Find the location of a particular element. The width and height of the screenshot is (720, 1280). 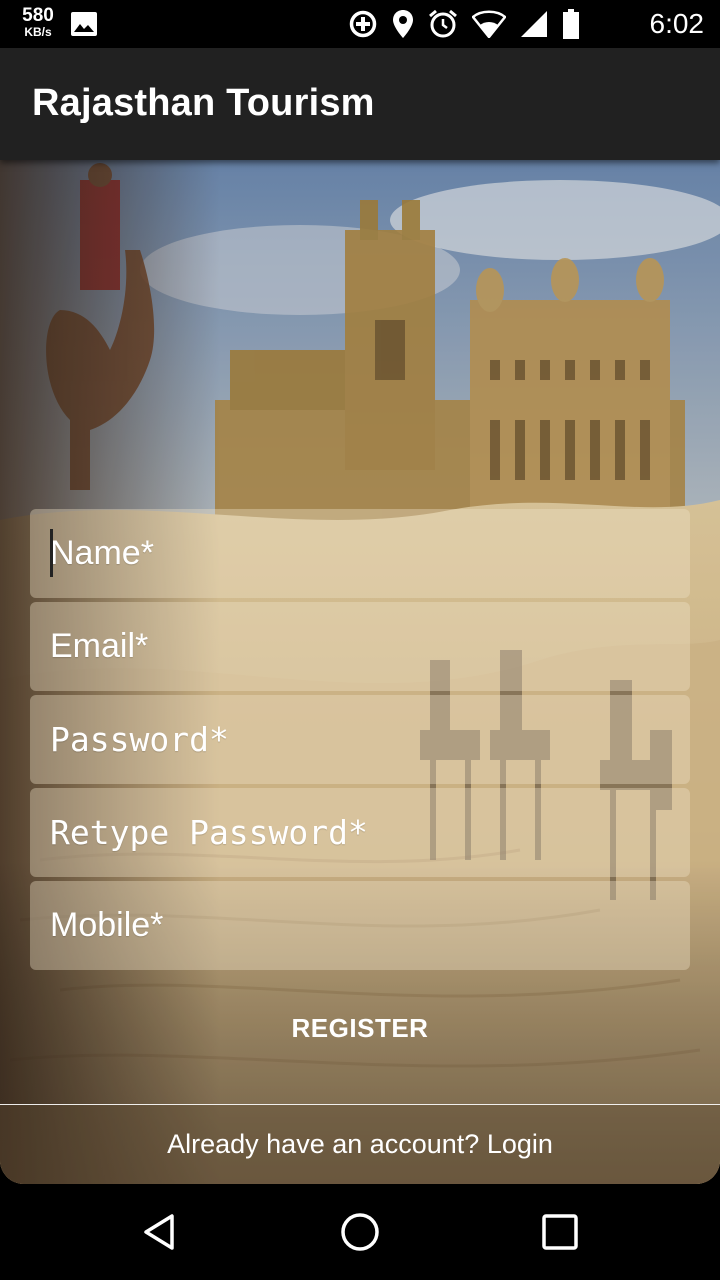

name-field: Name* is located at coordinates (360, 553).